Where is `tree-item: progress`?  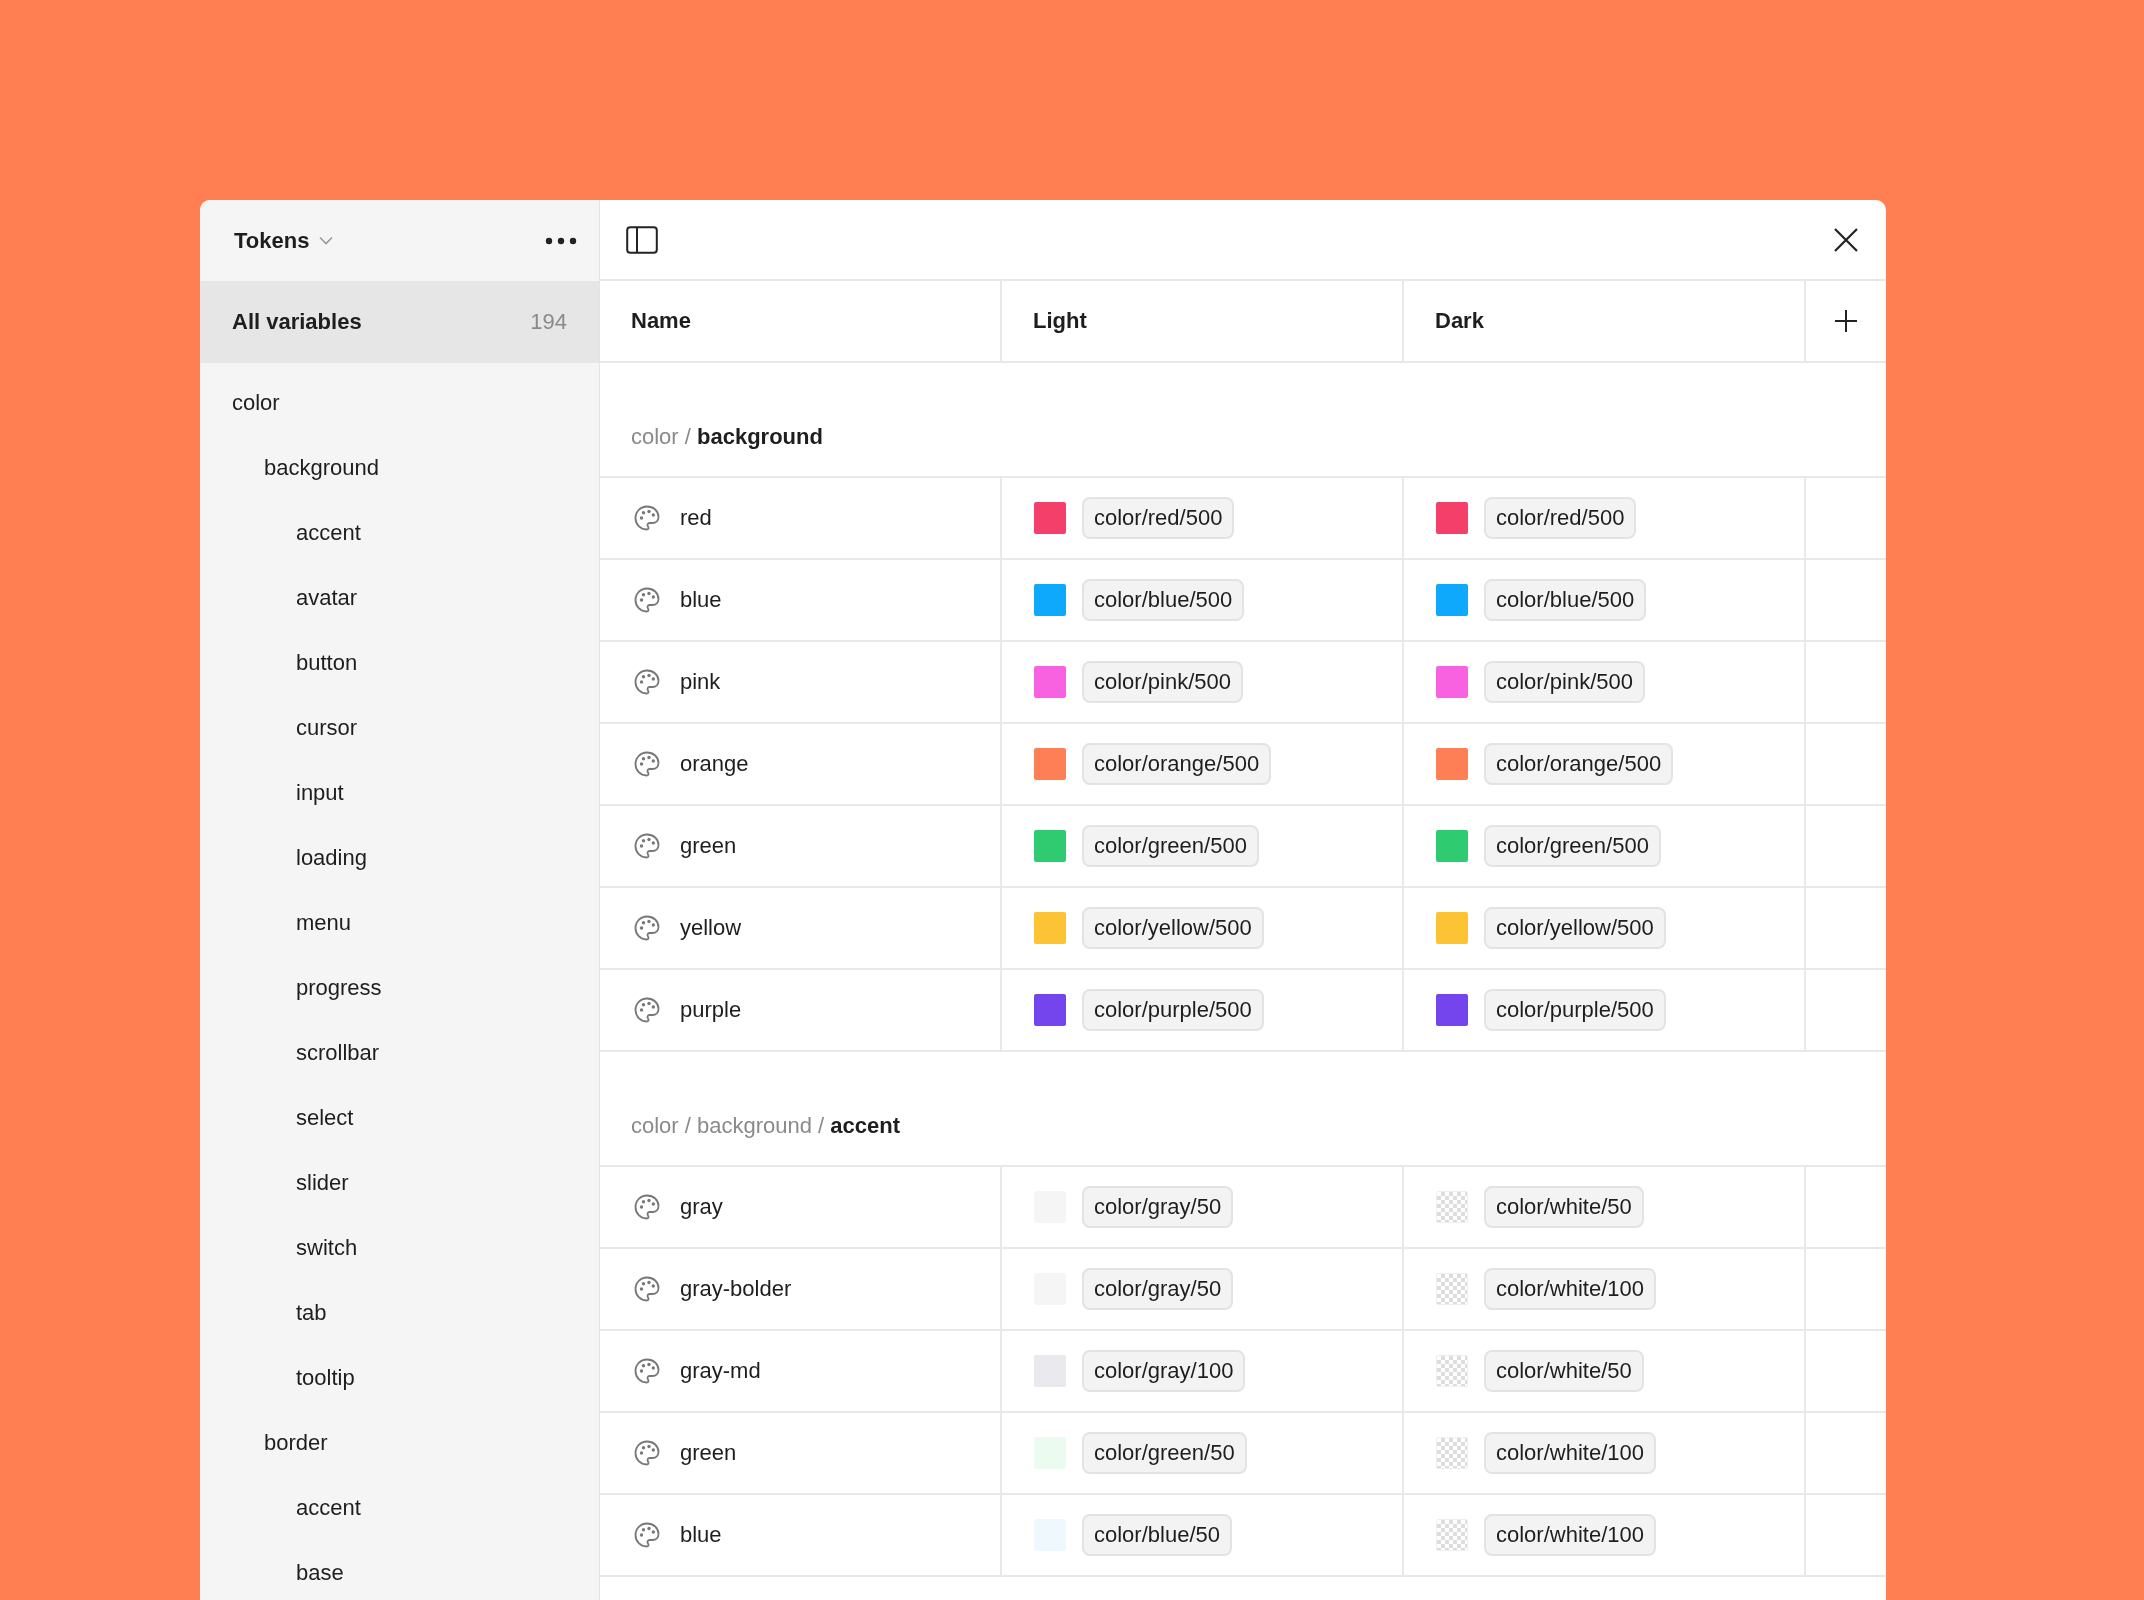 tree-item: progress is located at coordinates (339, 987).